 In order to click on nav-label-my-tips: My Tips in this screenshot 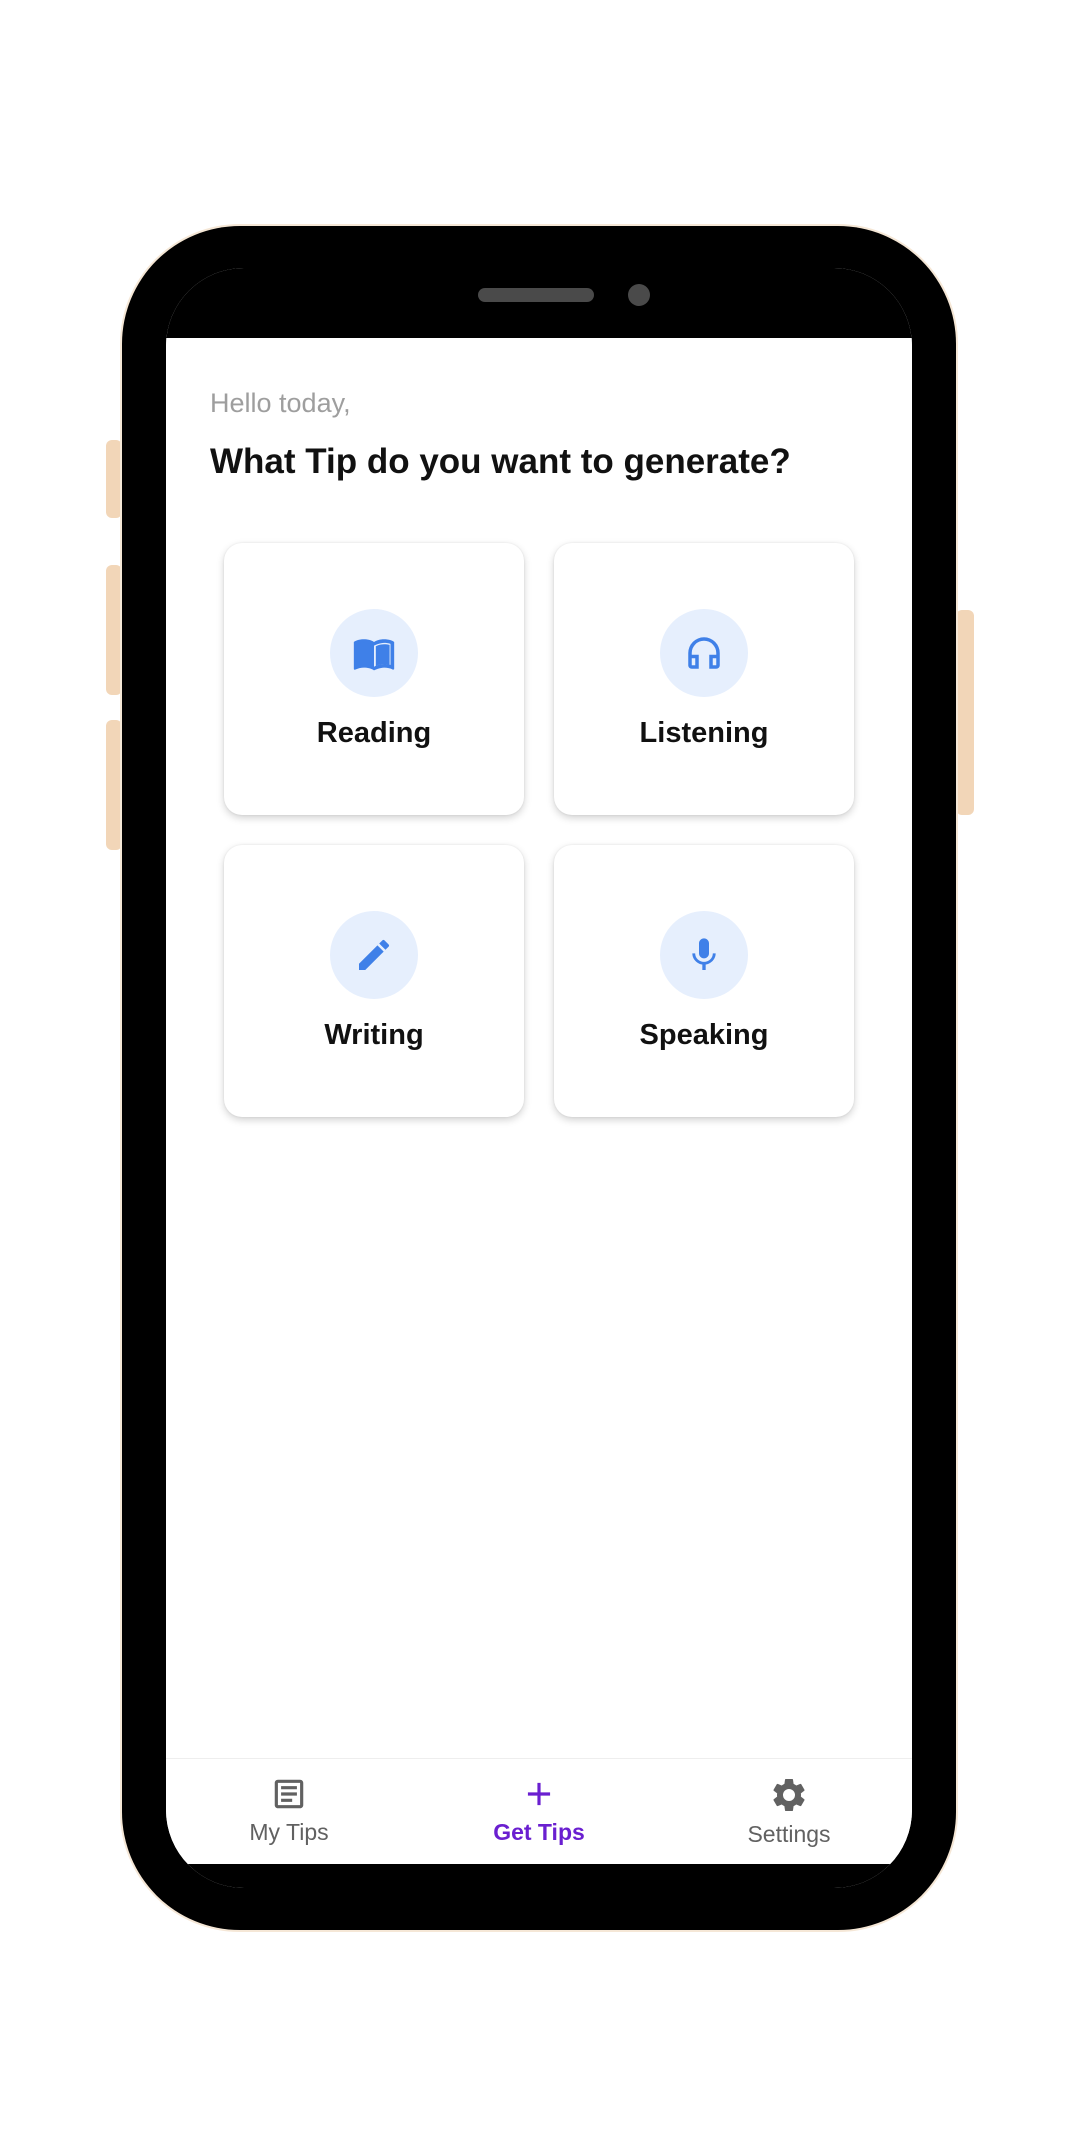, I will do `click(289, 1832)`.